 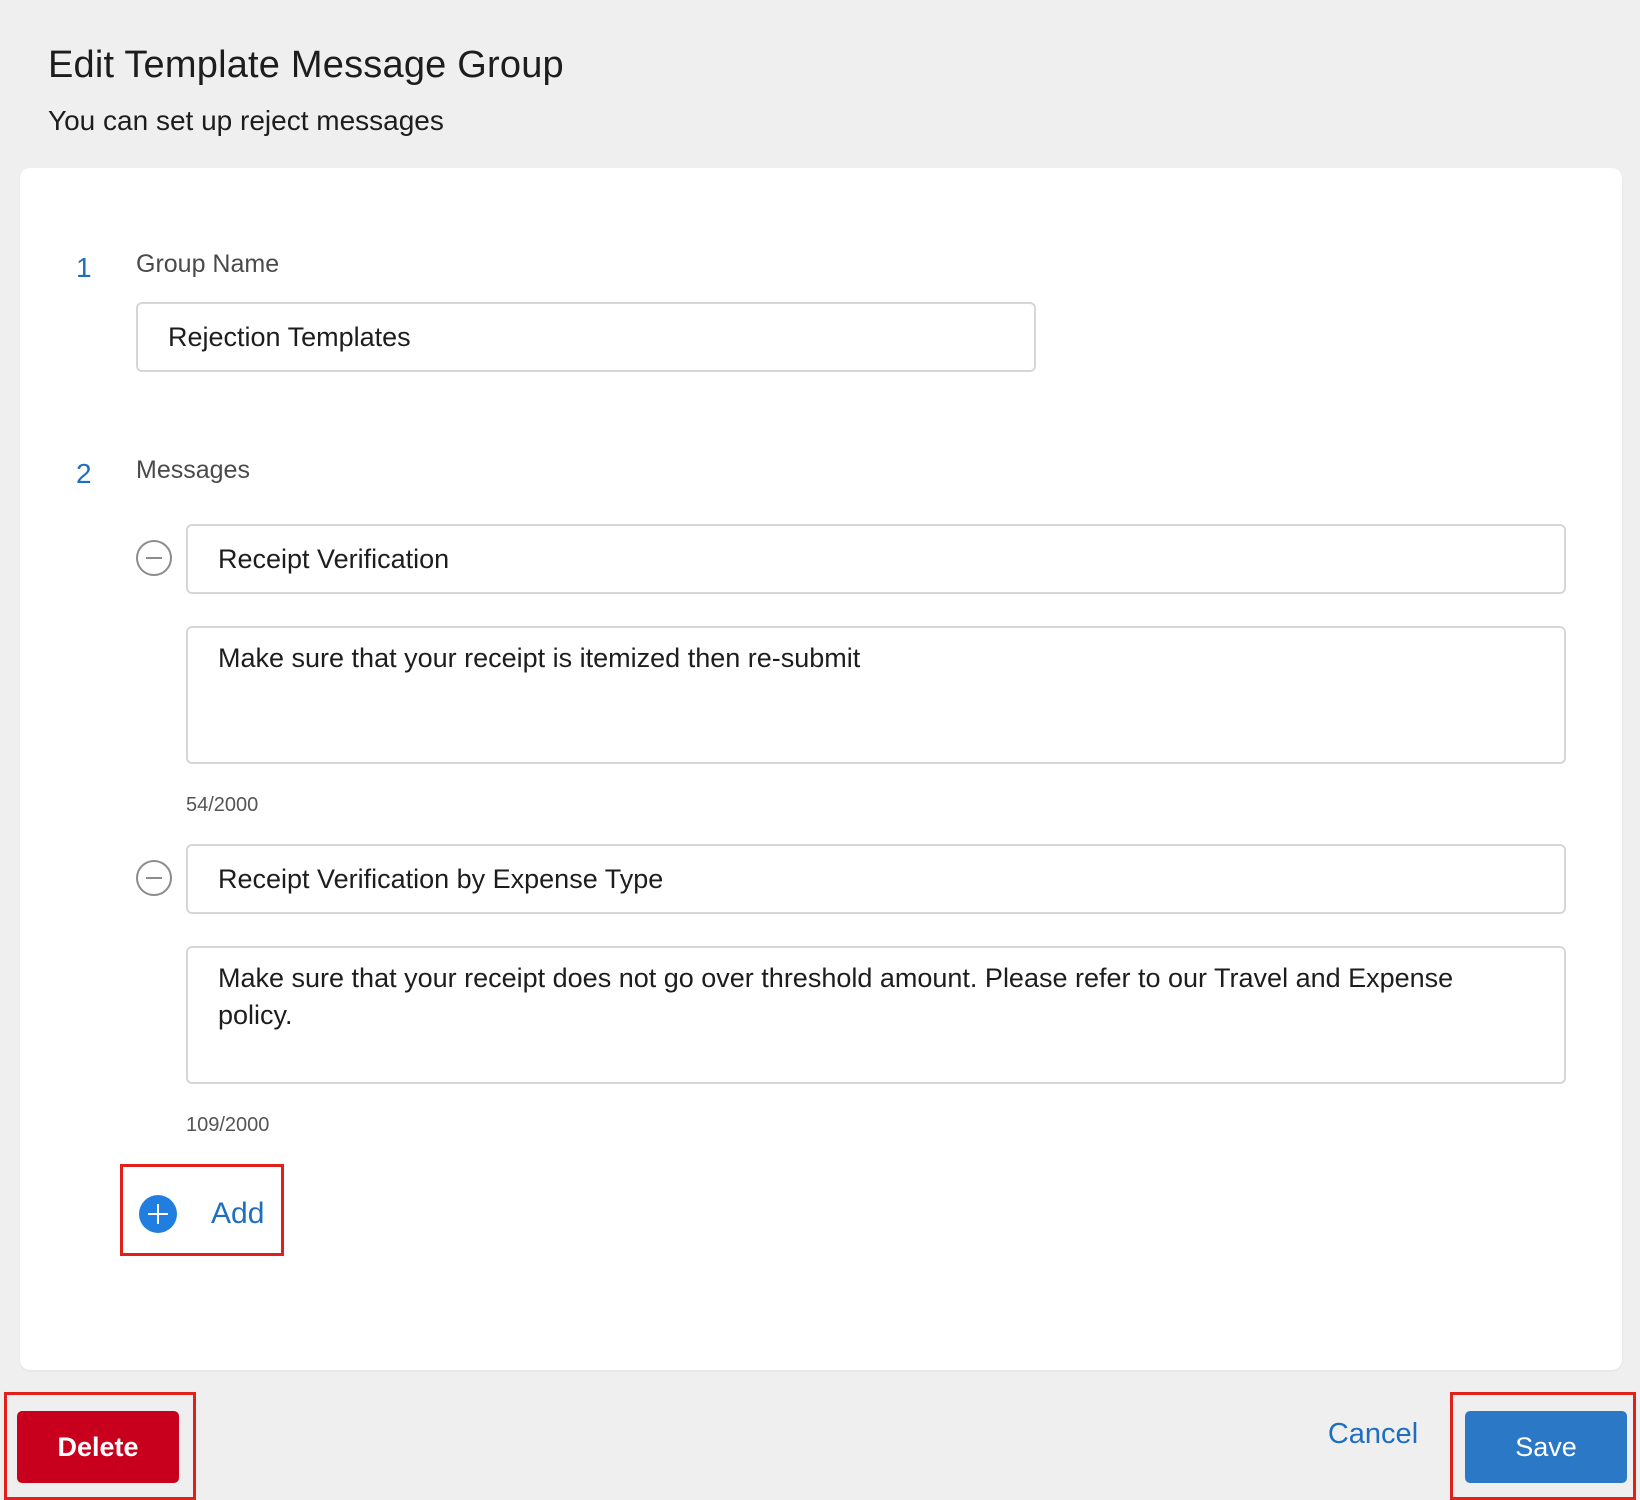 I want to click on message-2-title-input, so click(x=876, y=879).